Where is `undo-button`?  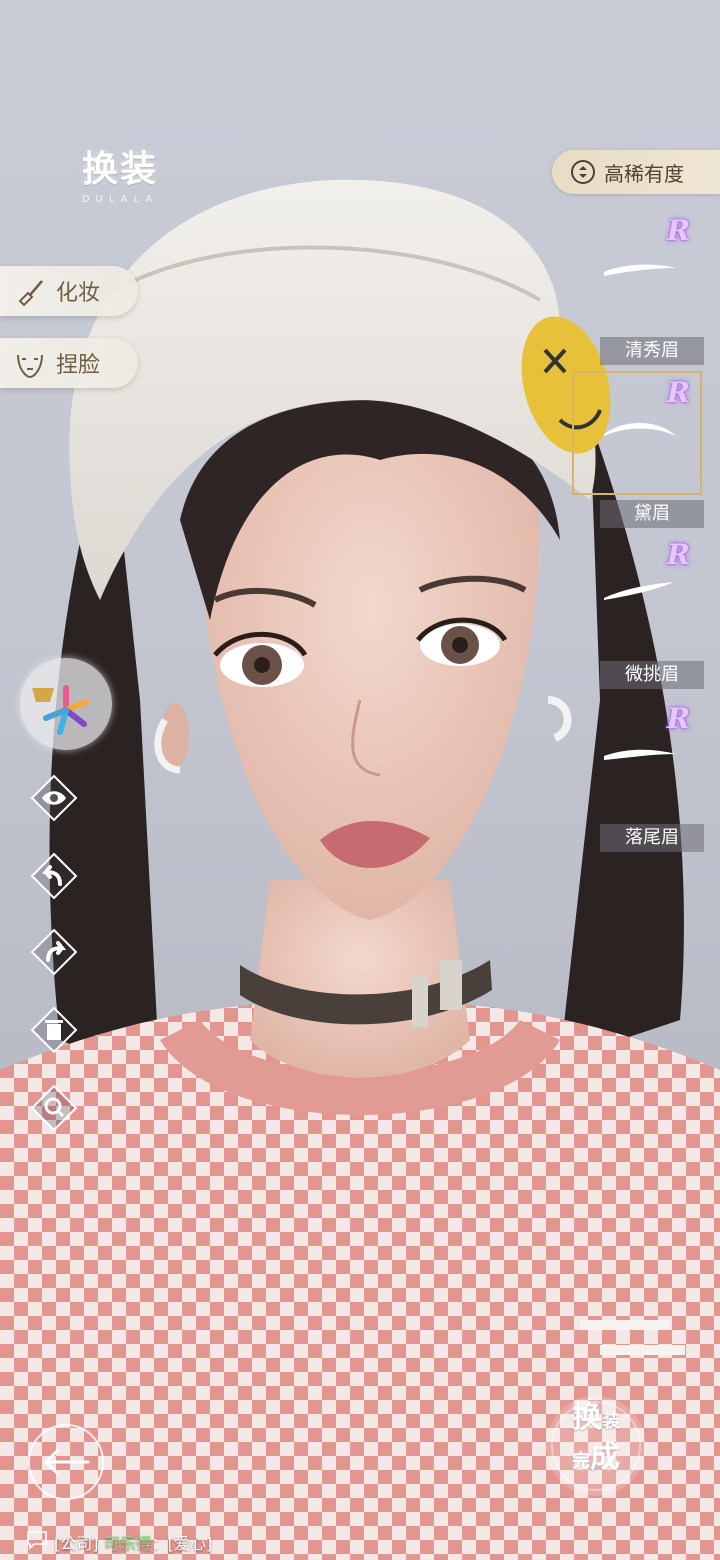
undo-button is located at coordinates (54, 876).